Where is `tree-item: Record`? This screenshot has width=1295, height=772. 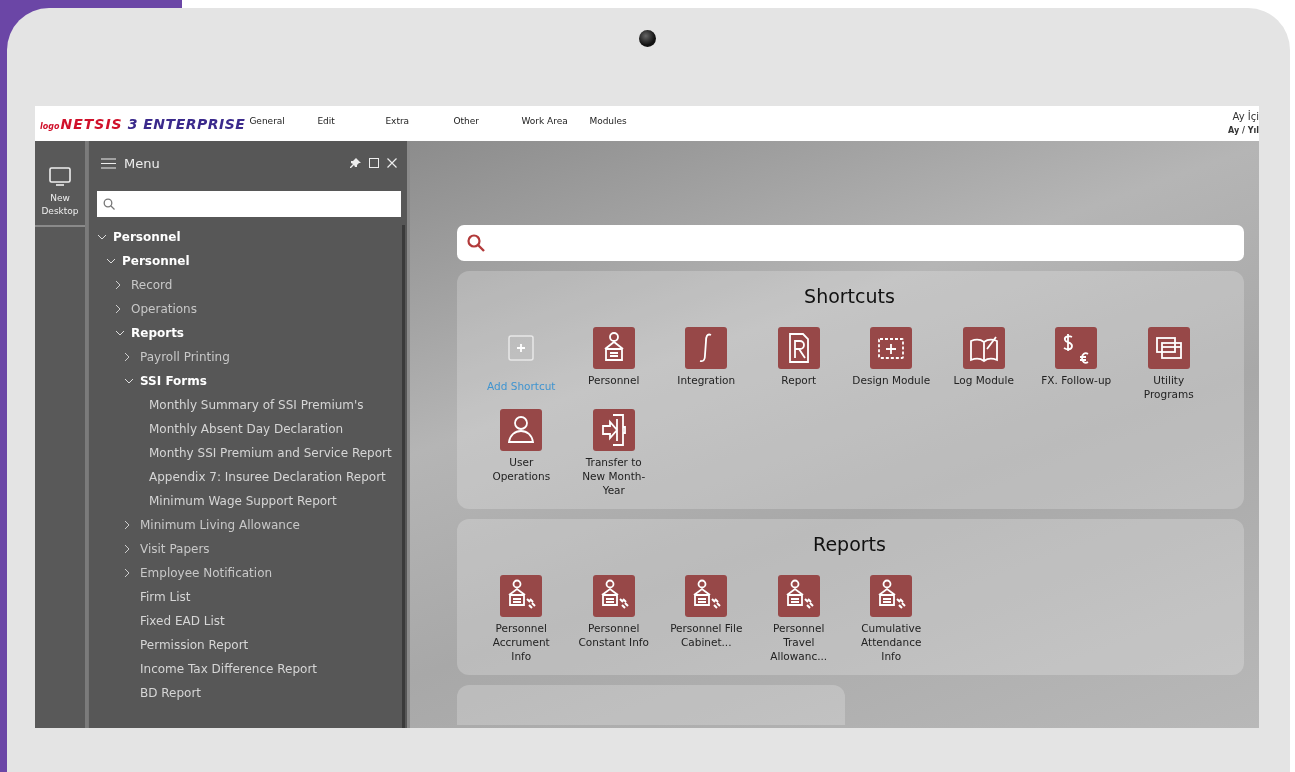
tree-item: Record is located at coordinates (245, 285).